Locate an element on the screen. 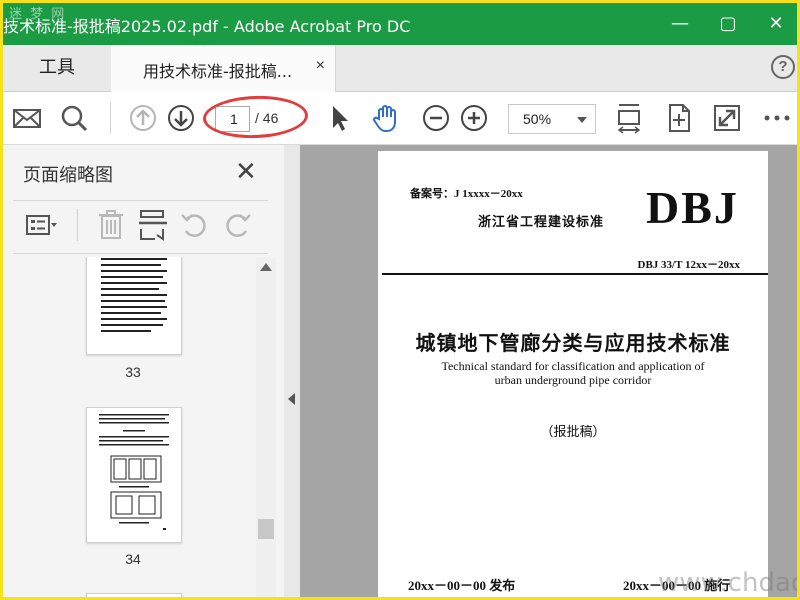 This screenshot has width=800, height=600. draft-label: （报批稿） is located at coordinates (573, 432).